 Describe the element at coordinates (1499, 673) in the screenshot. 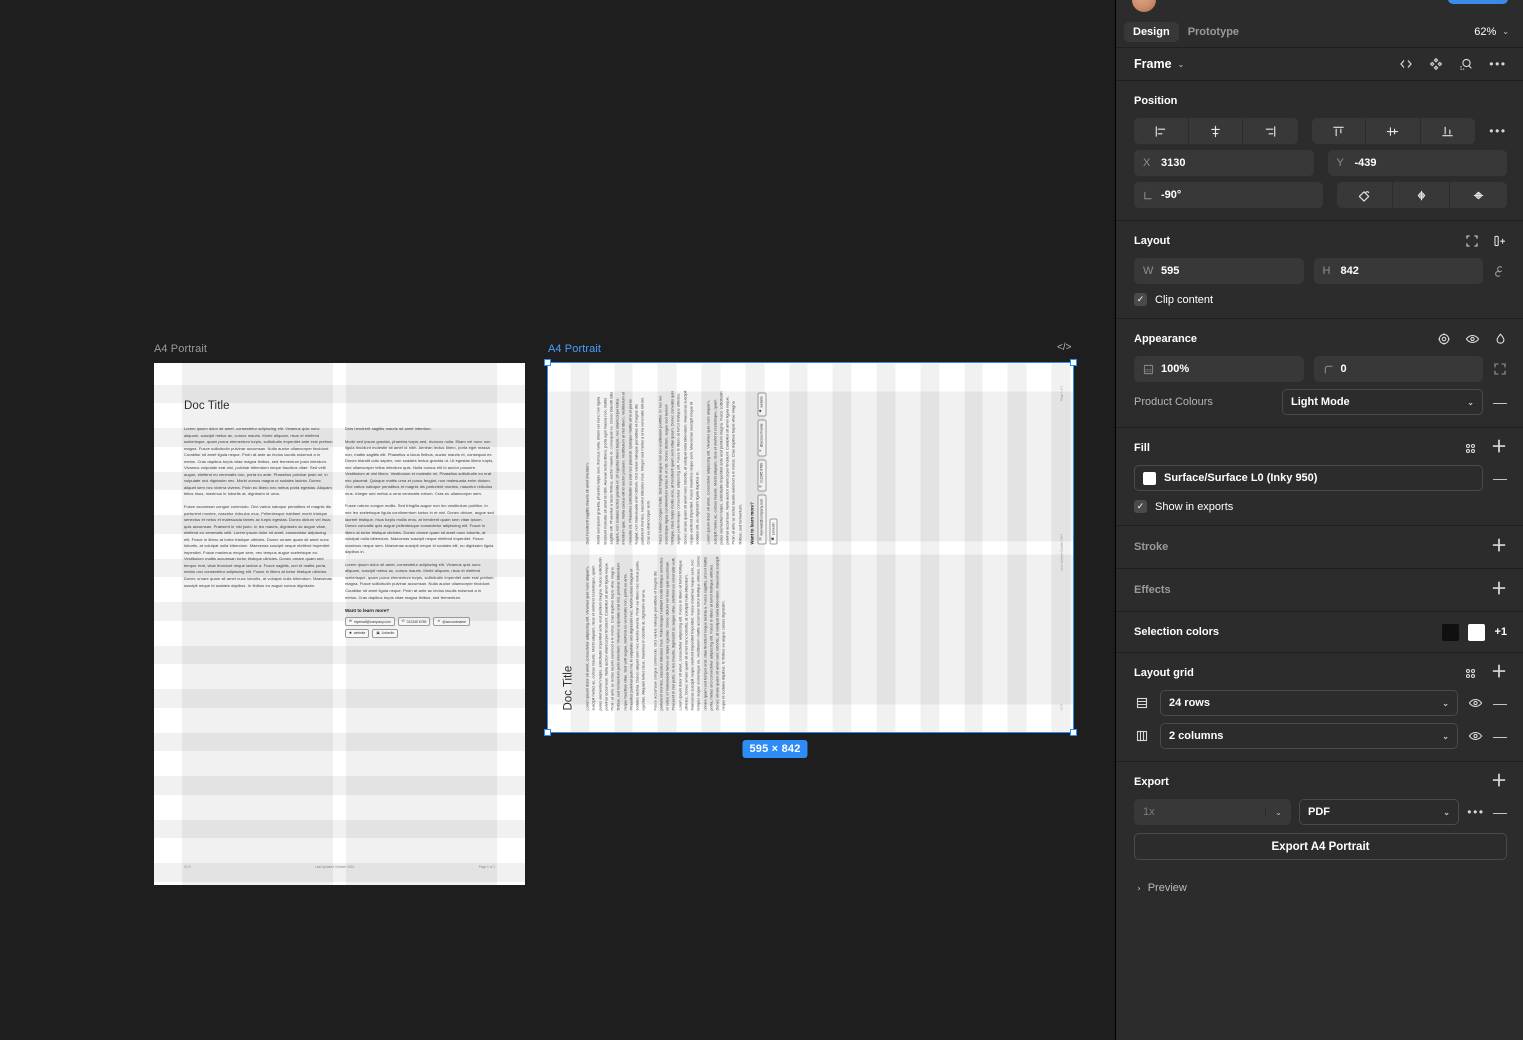

I see `add-layout-grid-button: ＋` at that location.